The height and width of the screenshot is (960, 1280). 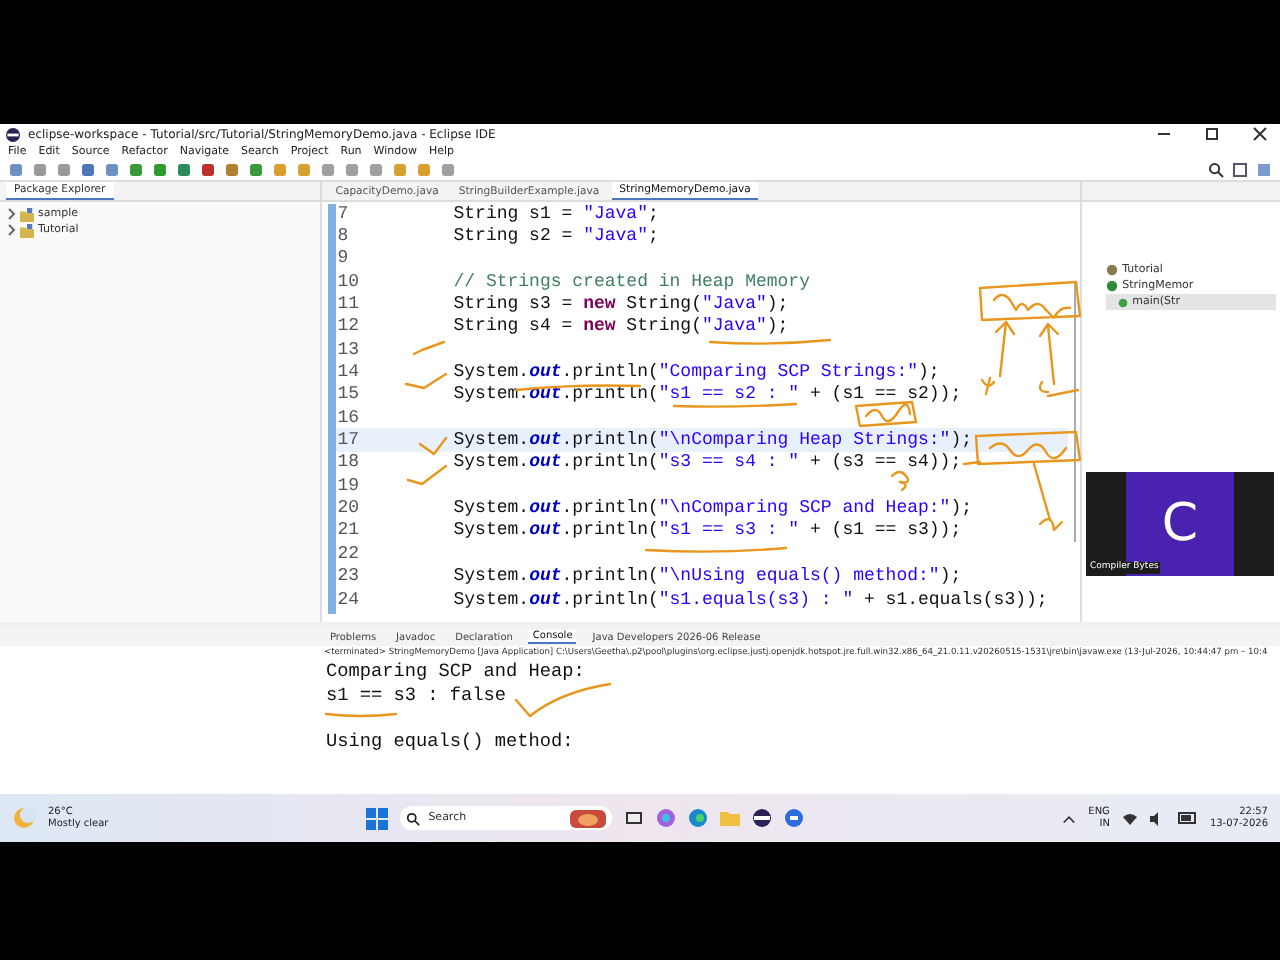 What do you see at coordinates (1264, 170) in the screenshot?
I see `java-perspective-icon` at bounding box center [1264, 170].